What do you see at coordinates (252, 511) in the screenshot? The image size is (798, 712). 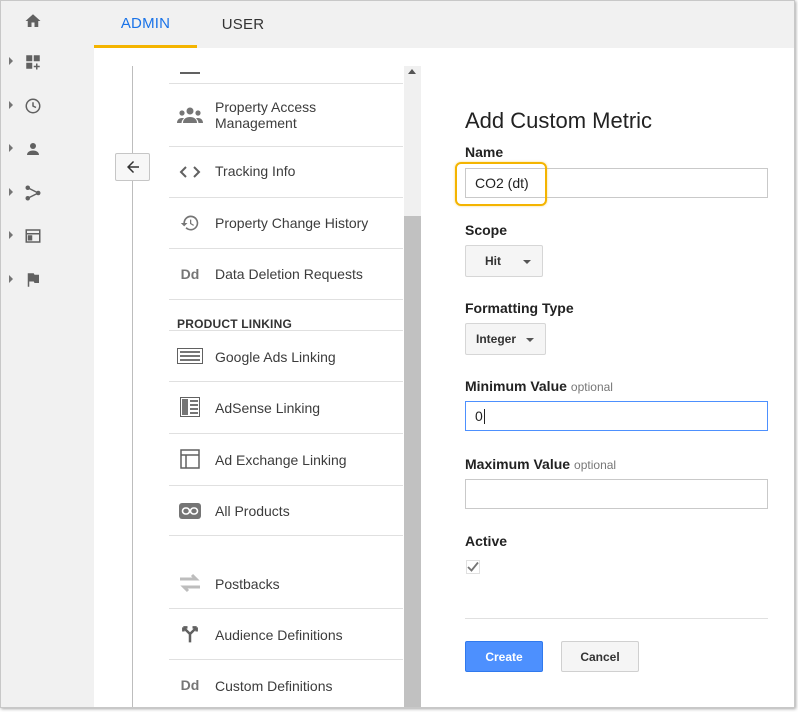 I see `nav-label: All Products` at bounding box center [252, 511].